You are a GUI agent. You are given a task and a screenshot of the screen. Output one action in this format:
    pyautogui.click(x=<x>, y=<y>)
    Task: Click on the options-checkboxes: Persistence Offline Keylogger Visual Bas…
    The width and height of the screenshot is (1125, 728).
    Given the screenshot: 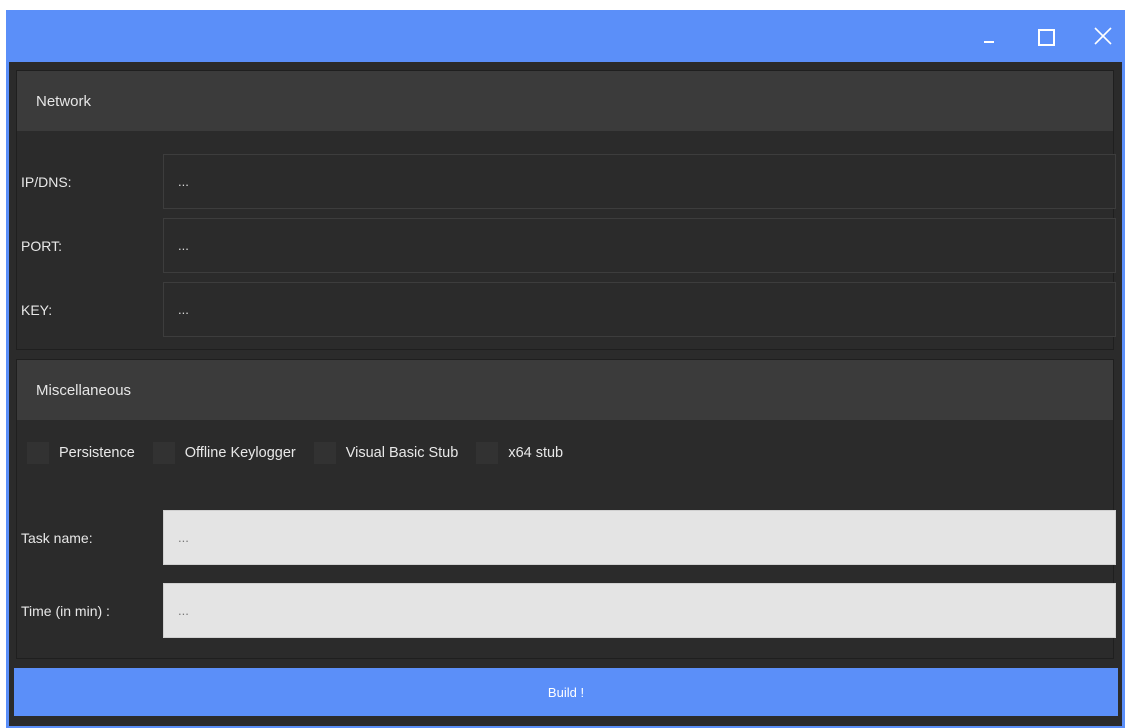 What is the action you would take?
    pyautogui.click(x=304, y=453)
    